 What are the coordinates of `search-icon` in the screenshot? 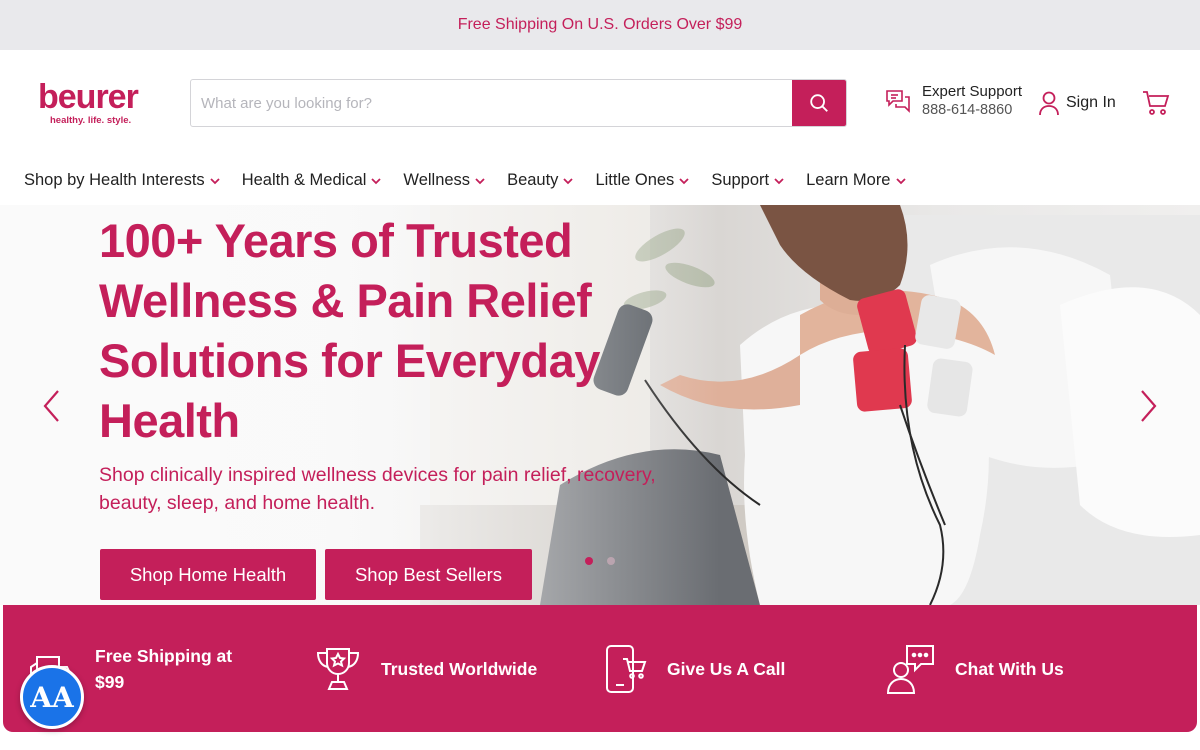 It's located at (819, 103).